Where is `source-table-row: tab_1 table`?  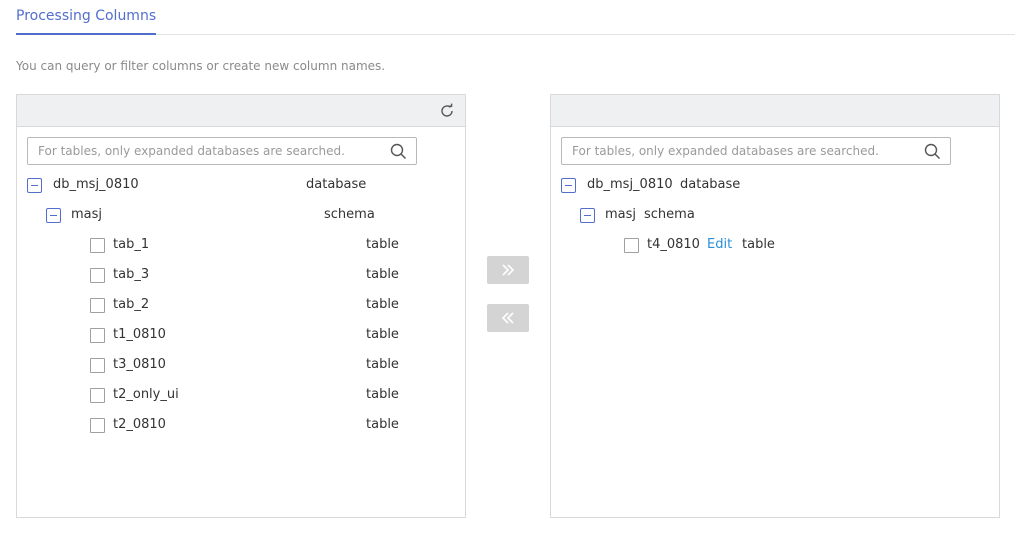
source-table-row: tab_1 table is located at coordinates (241, 245).